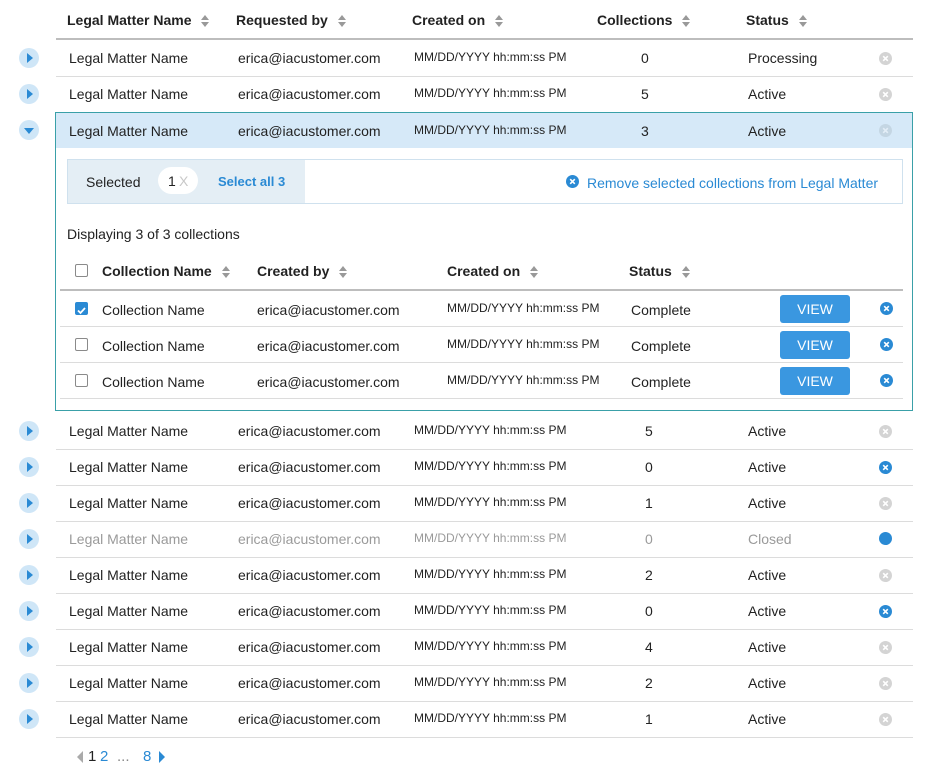 This screenshot has height=781, width=929. Describe the element at coordinates (153, 382) in the screenshot. I see `collection-name: Collection Name` at that location.